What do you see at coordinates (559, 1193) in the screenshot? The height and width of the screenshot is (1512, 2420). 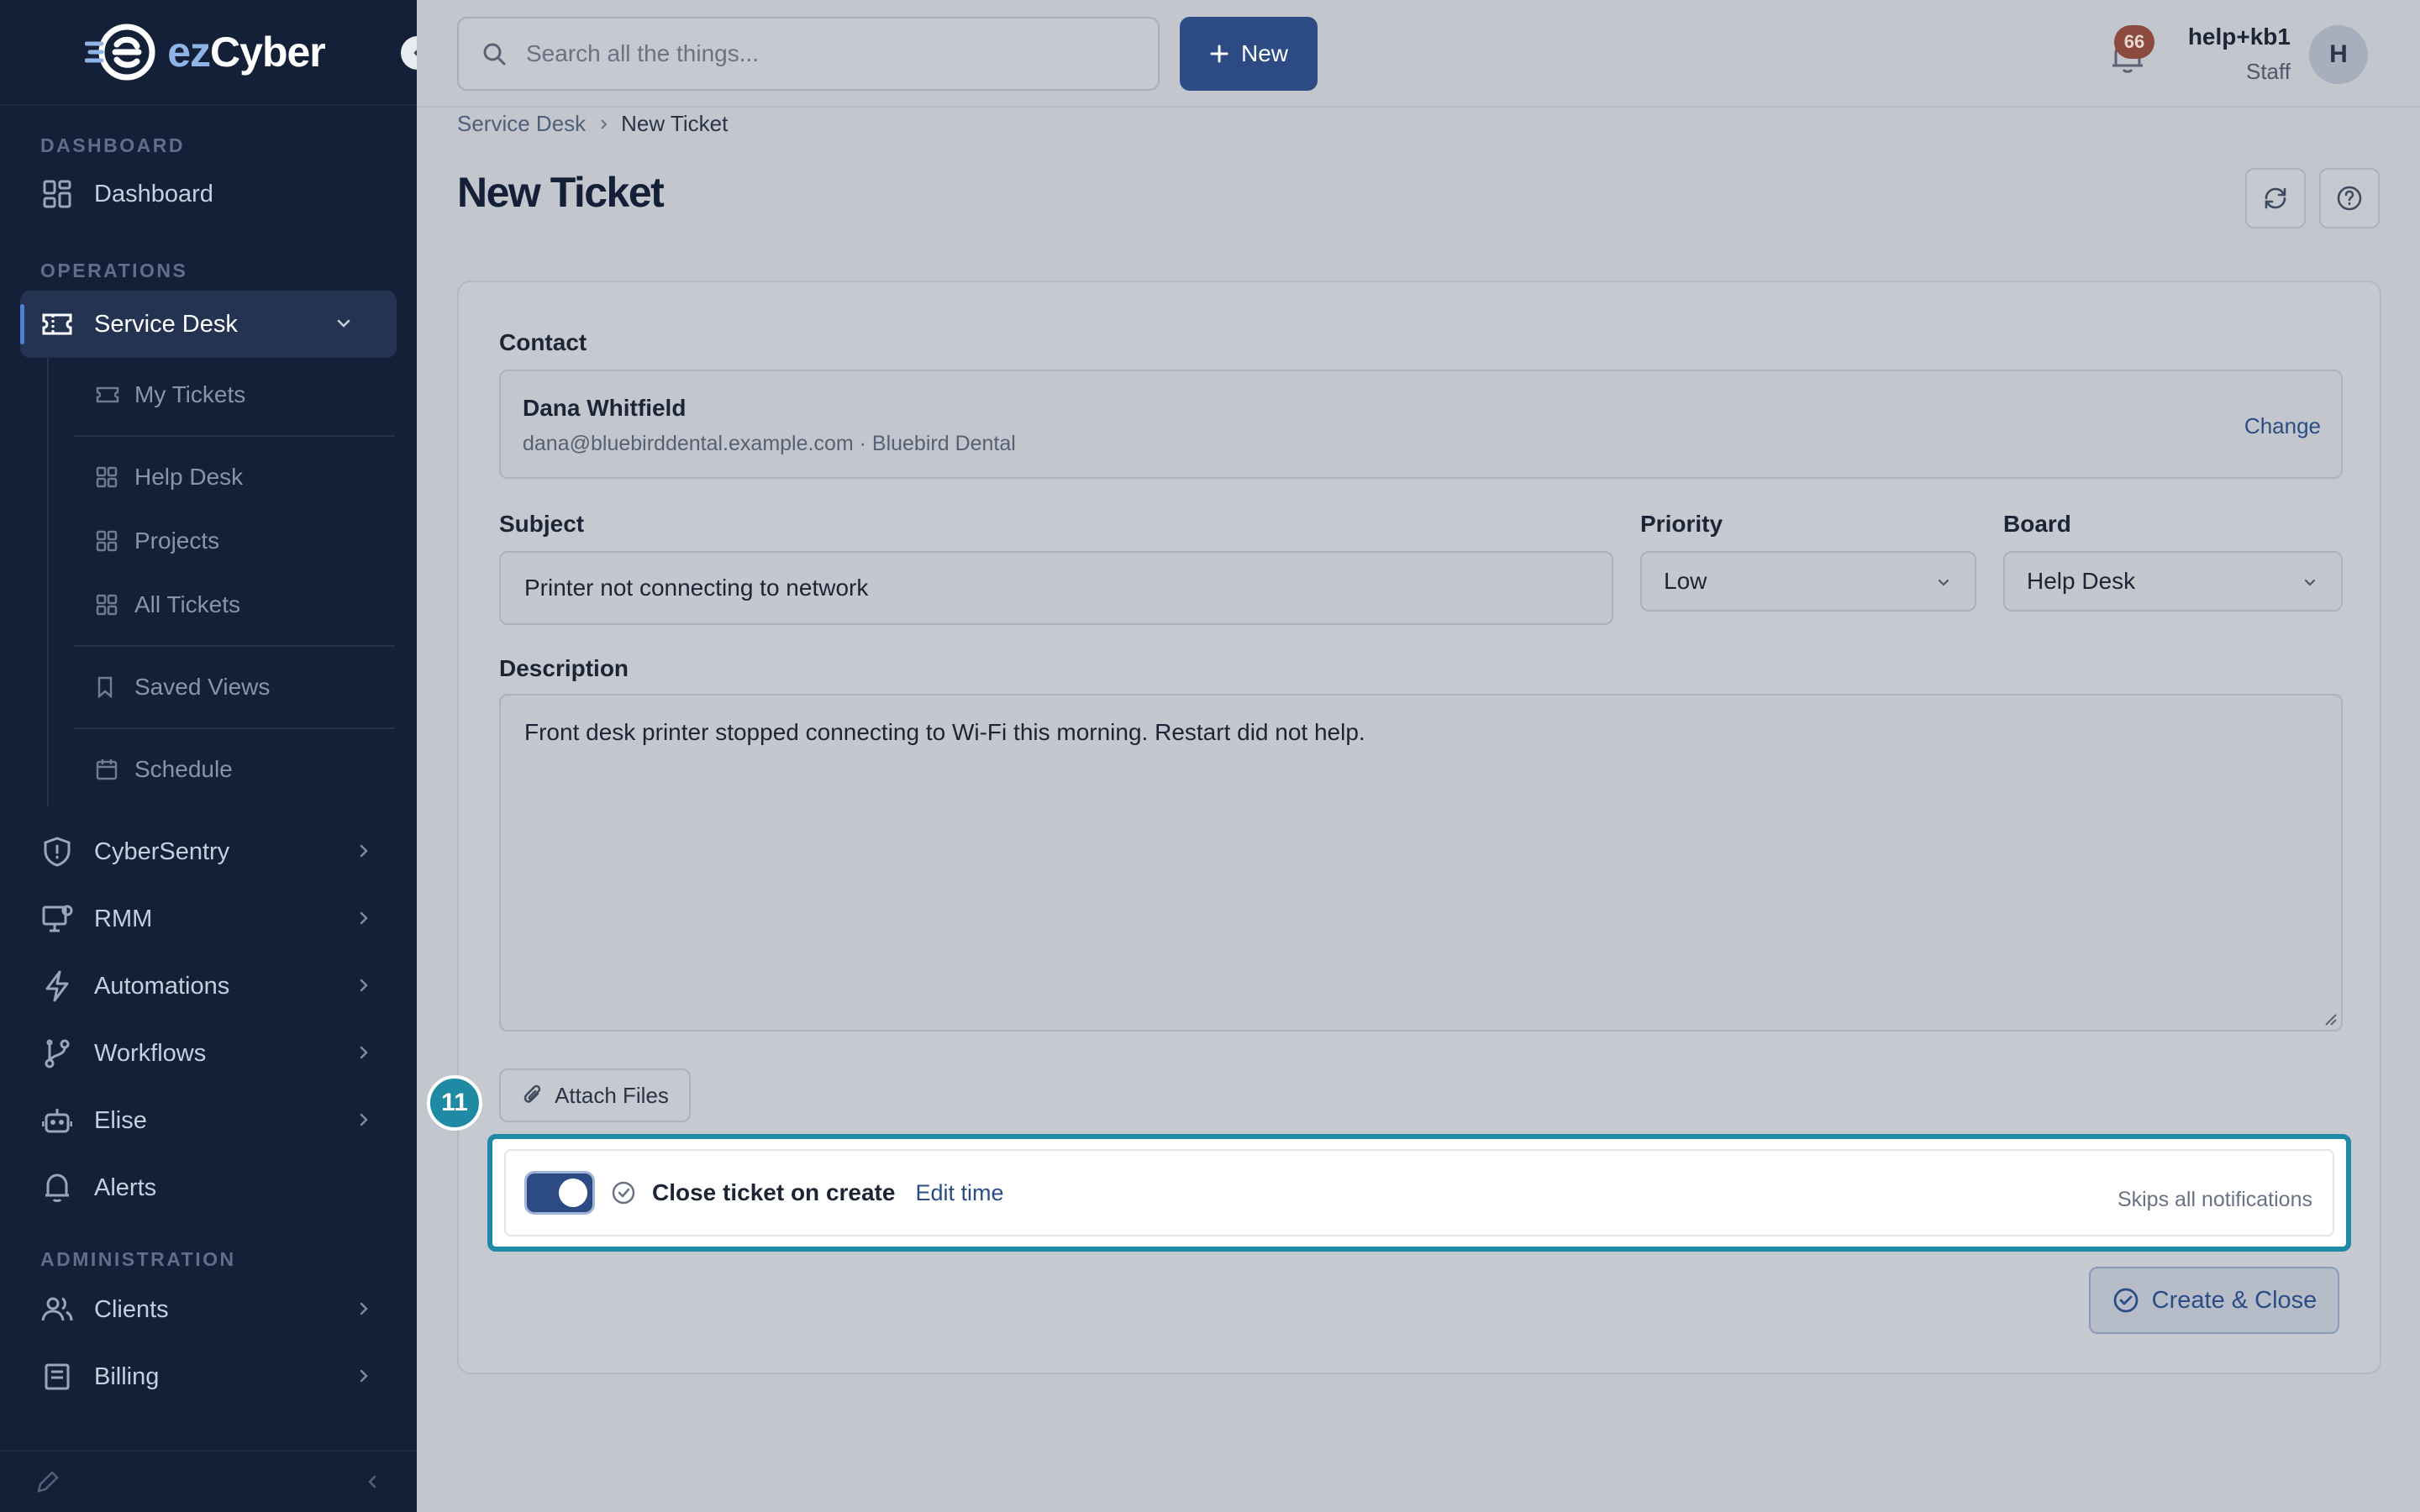 I see `close-on-create-toggle` at bounding box center [559, 1193].